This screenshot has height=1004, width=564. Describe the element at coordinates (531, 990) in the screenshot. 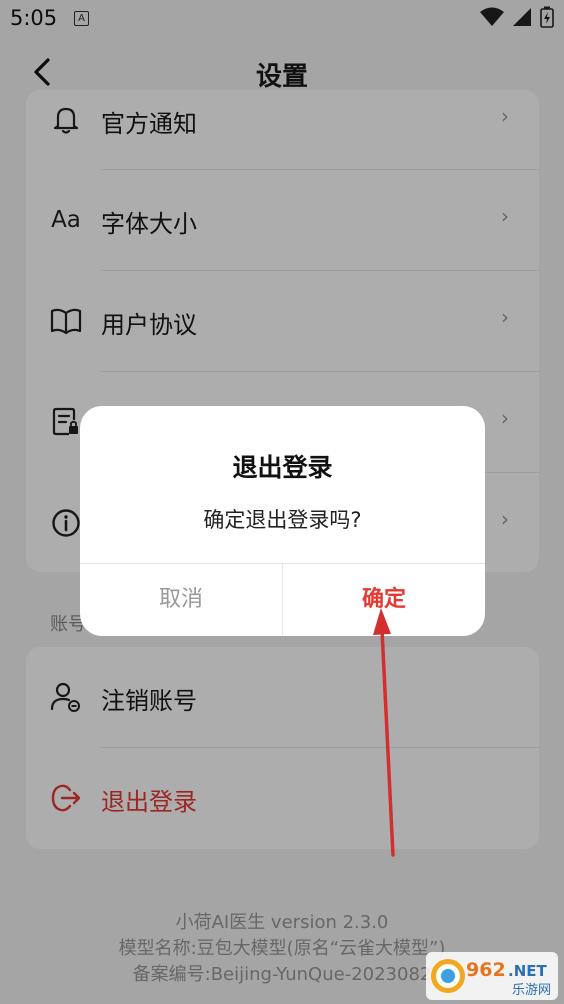

I see `watermark-site: 乐游网` at that location.